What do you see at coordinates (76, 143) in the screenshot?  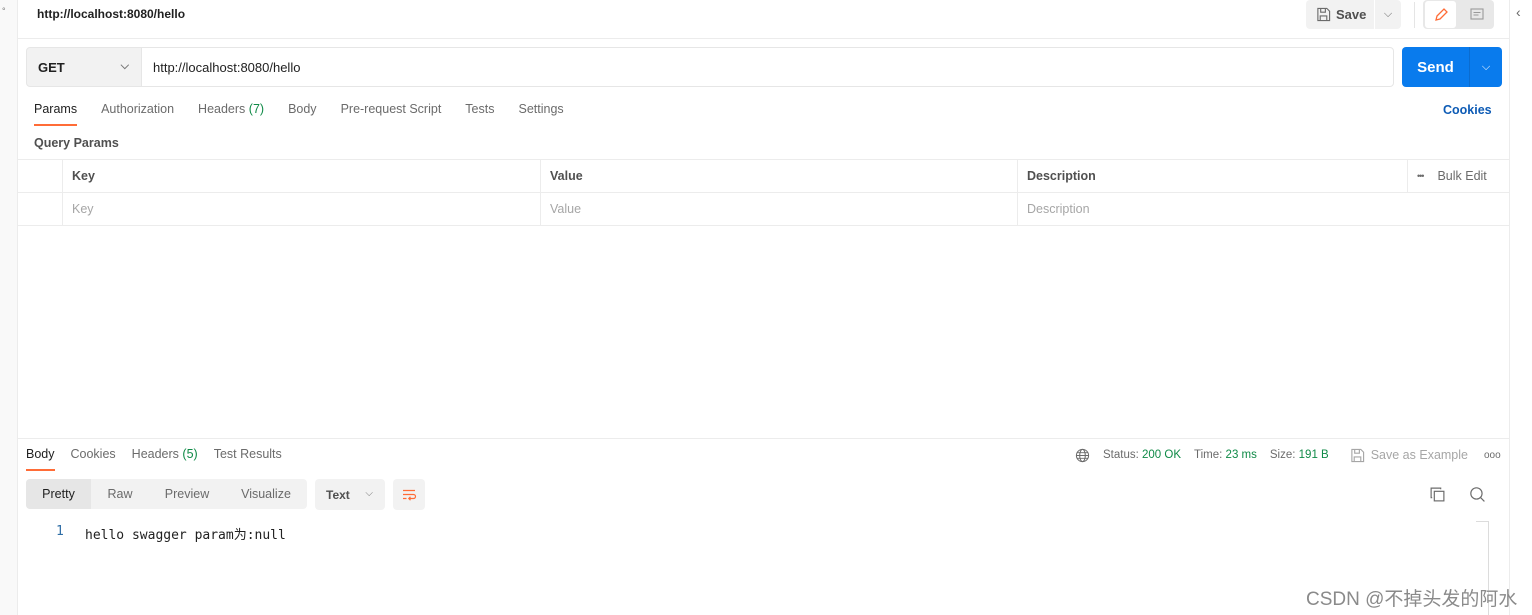 I see `query-params-title: Query Params` at bounding box center [76, 143].